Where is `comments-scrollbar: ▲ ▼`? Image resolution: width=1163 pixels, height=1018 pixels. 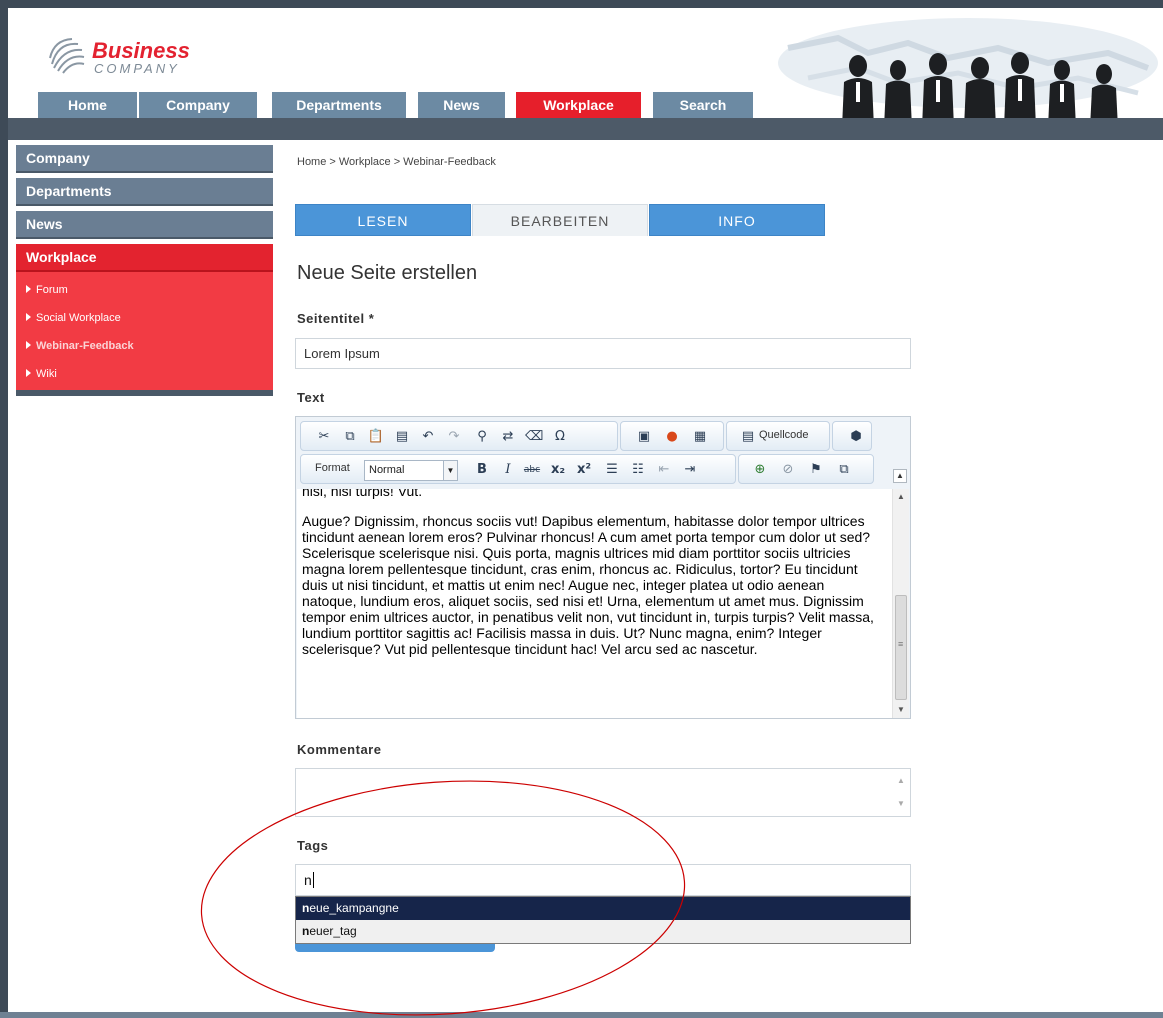
comments-scrollbar: ▲ ▼ is located at coordinates (901, 792).